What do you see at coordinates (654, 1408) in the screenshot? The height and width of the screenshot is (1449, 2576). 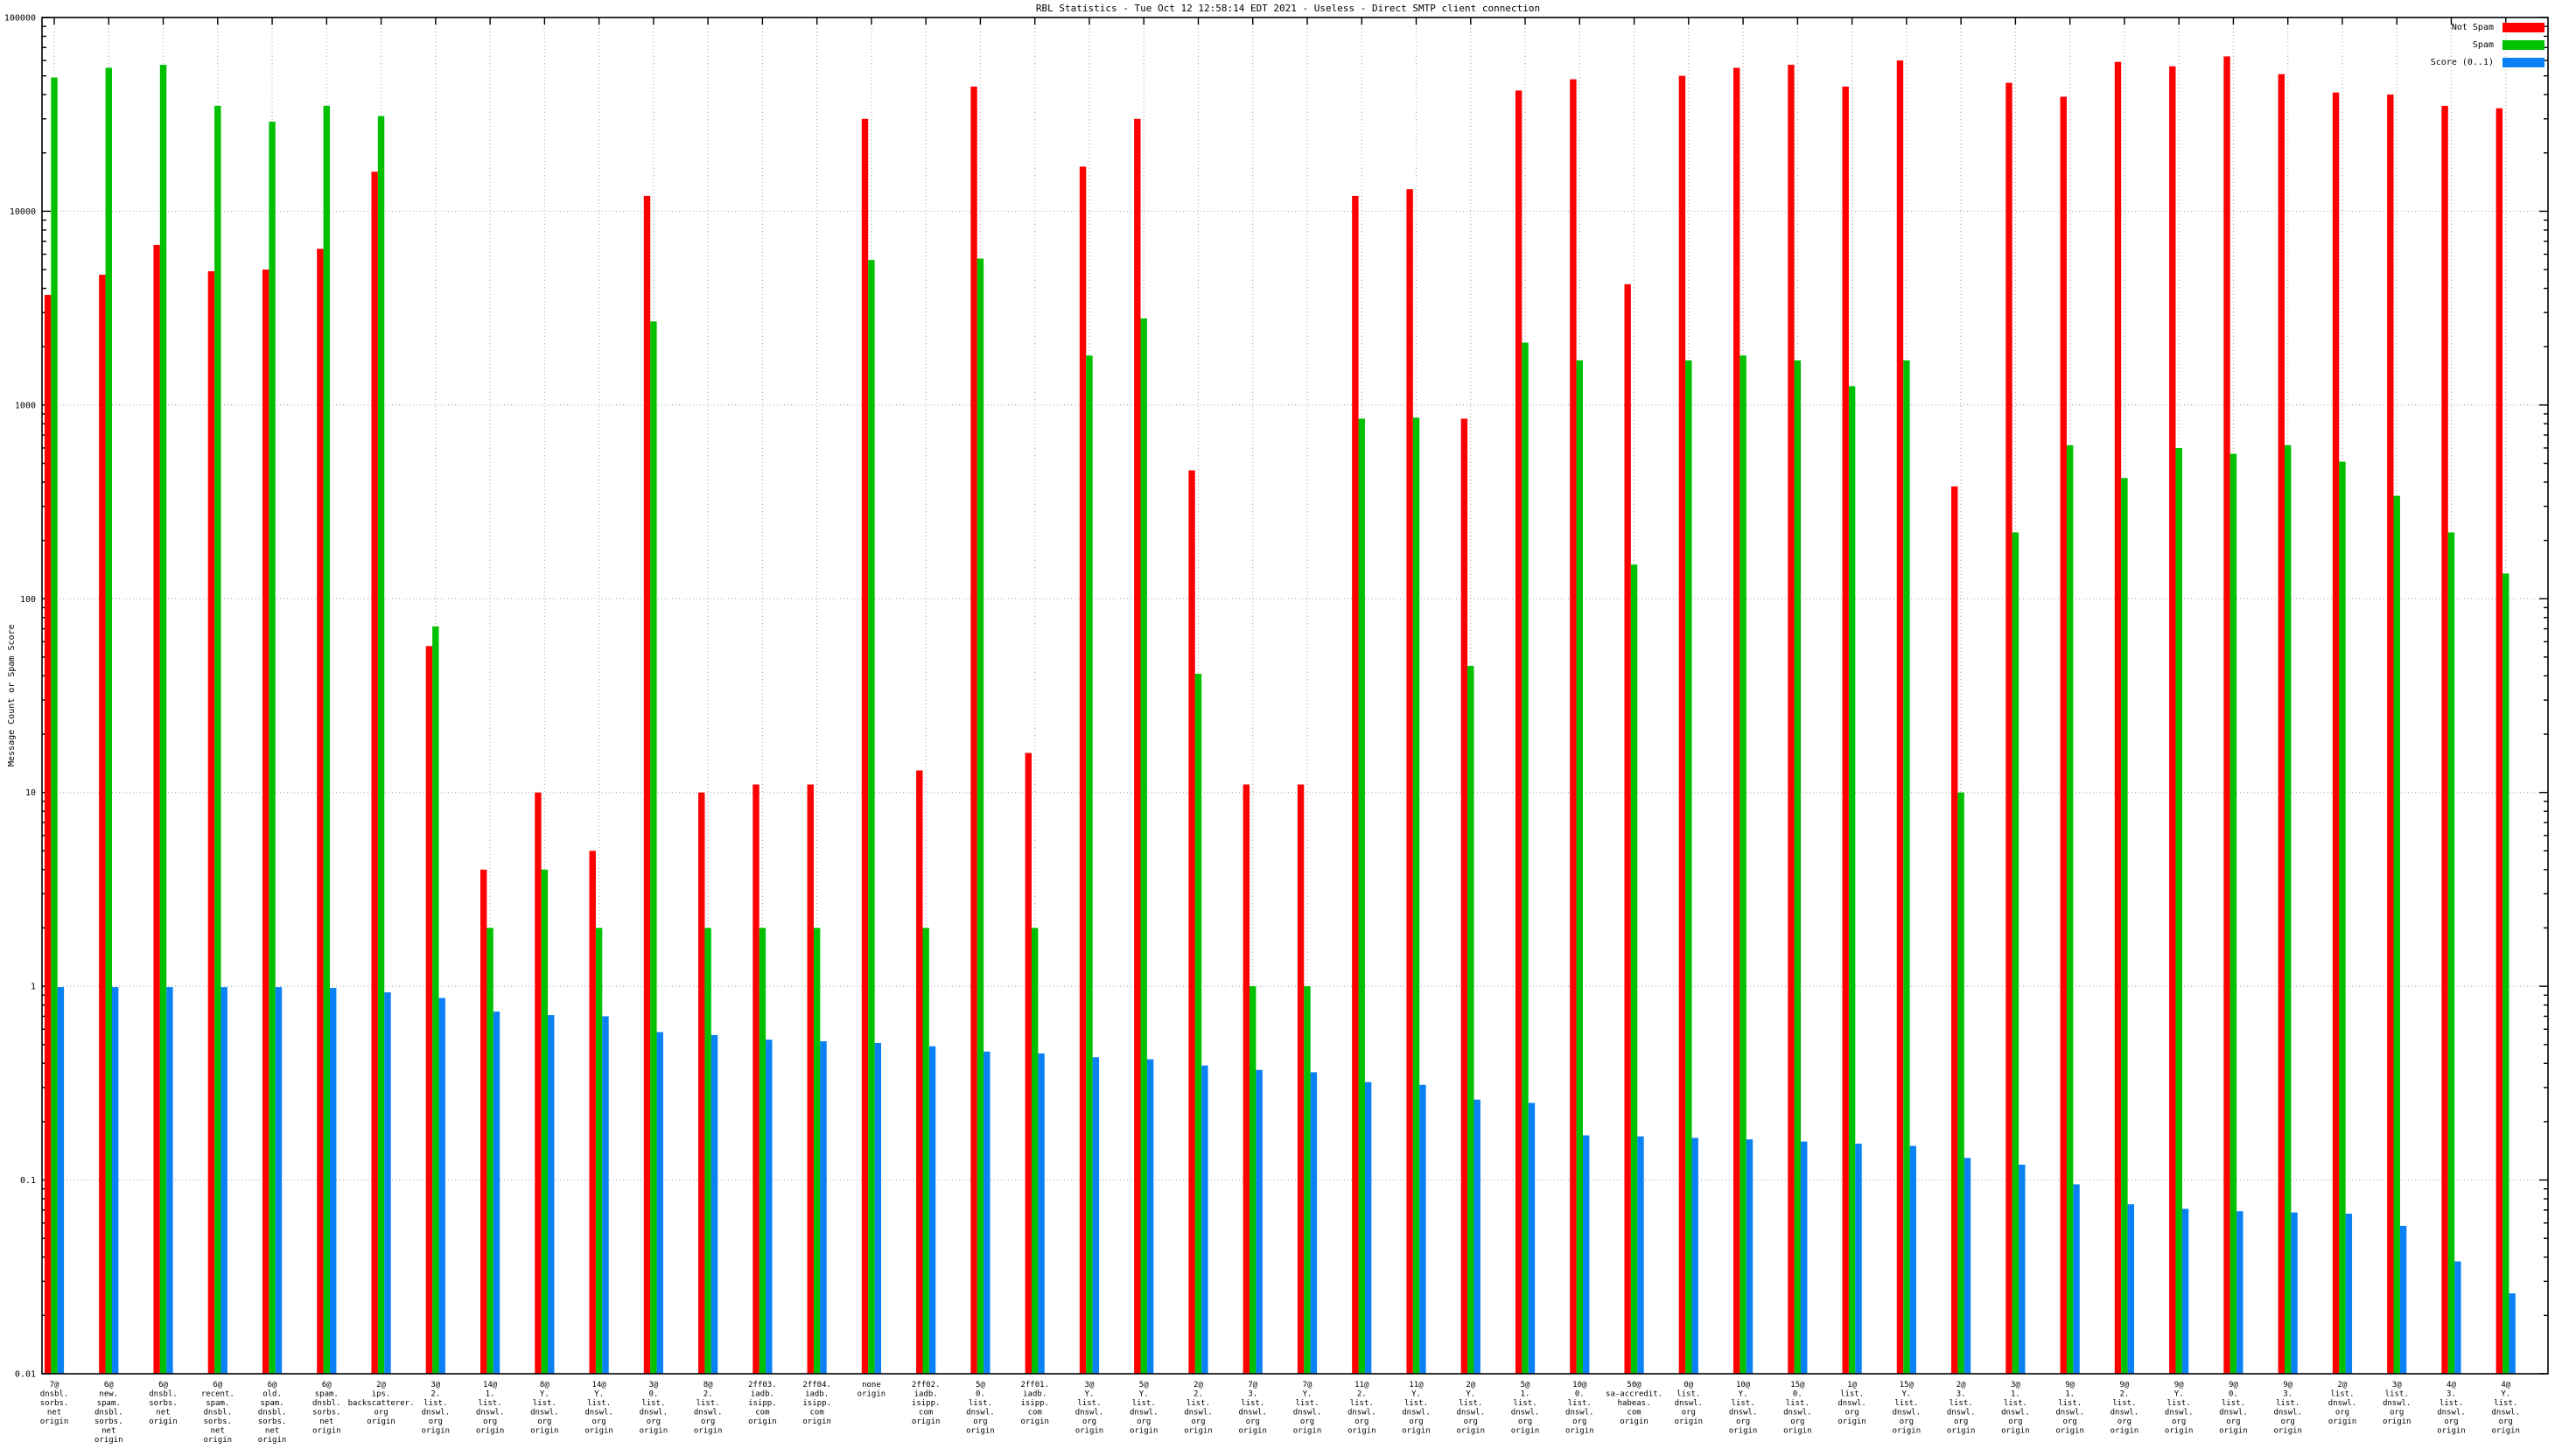 I see `x-tick-label: 3@ 0. list. dnswl. org origin` at bounding box center [654, 1408].